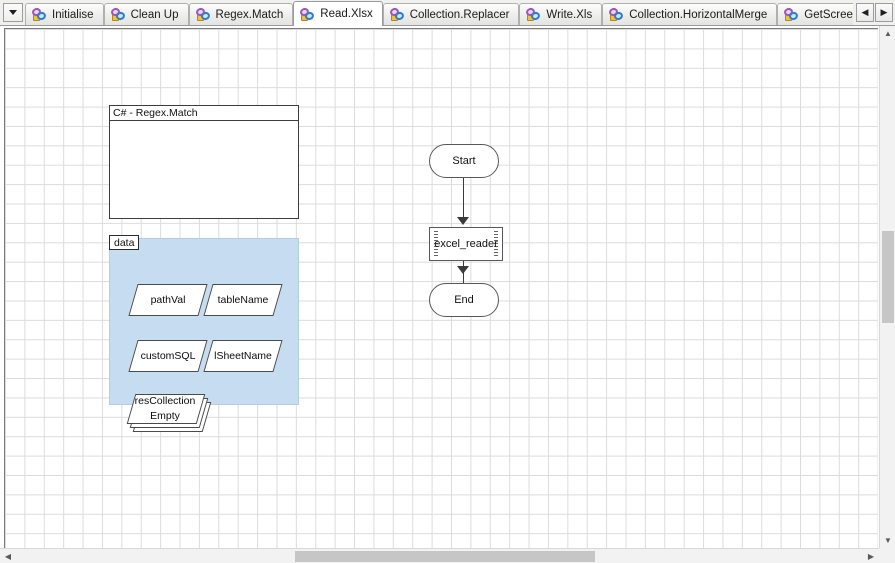 This screenshot has height=563, width=895. Describe the element at coordinates (445, 556) in the screenshot. I see `horizontal-scrollbar-thumb` at that location.